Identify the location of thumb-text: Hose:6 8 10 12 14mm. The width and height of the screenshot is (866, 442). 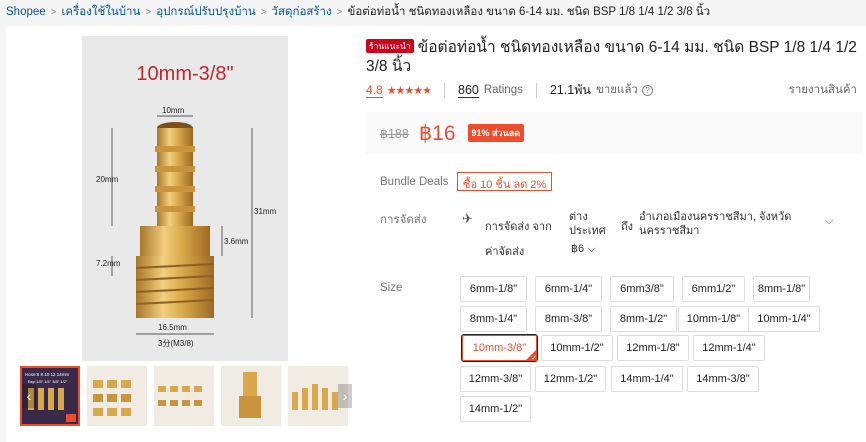
(47, 374).